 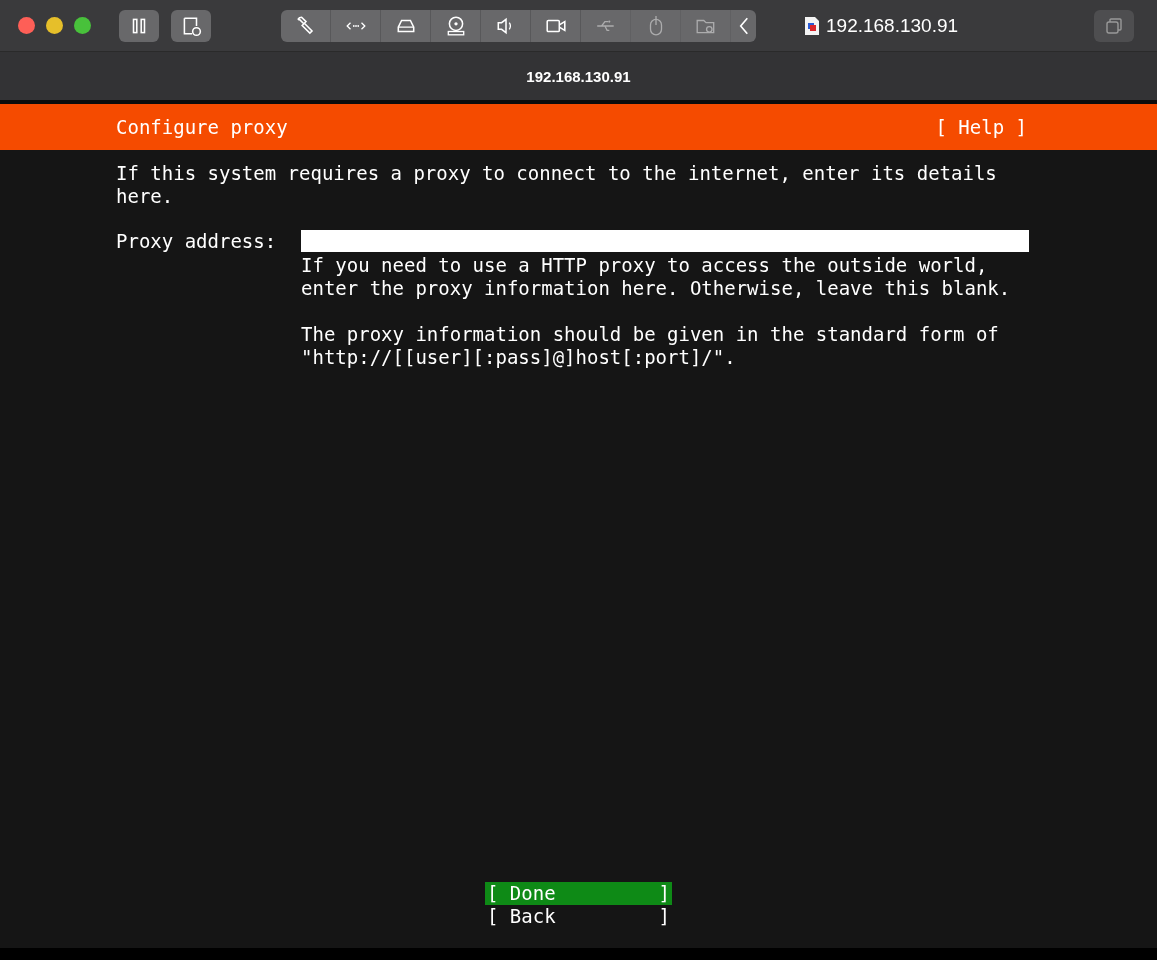 What do you see at coordinates (556, 184) in the screenshot?
I see `intro-text: If this system requires a proxy to connect to the internet, enter its details here.` at bounding box center [556, 184].